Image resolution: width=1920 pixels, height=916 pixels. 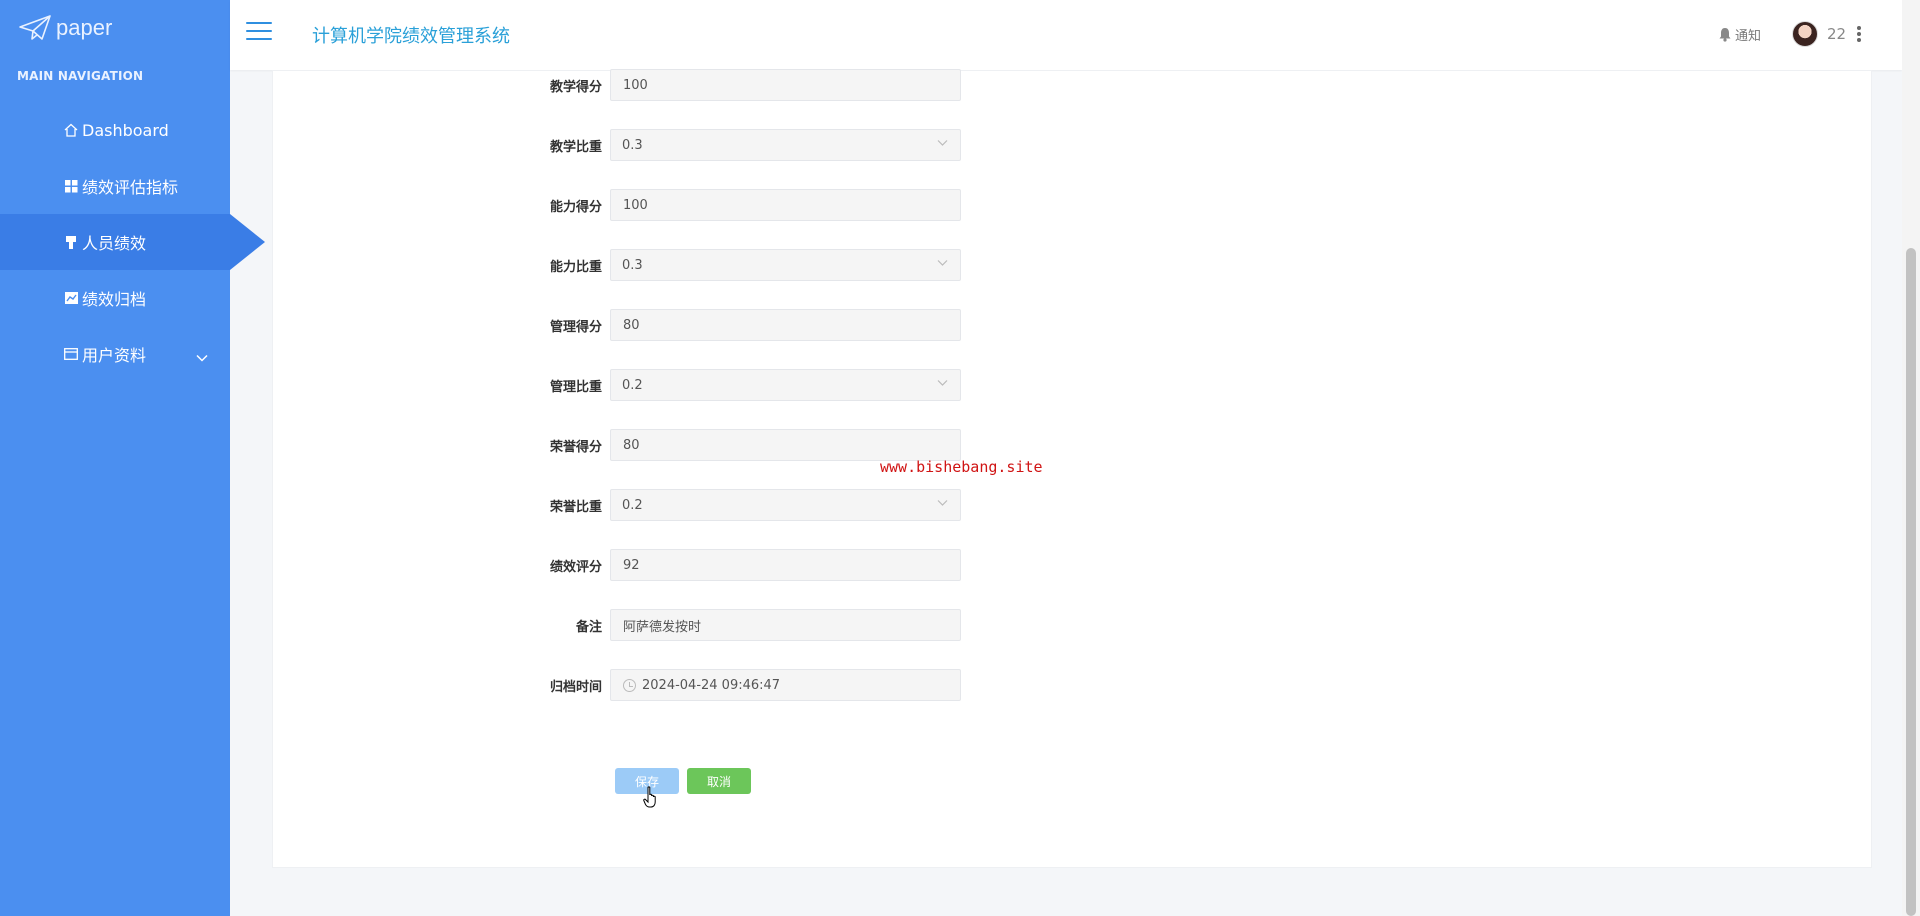 I want to click on field-label: 荣誉得分, so click(x=575, y=447).